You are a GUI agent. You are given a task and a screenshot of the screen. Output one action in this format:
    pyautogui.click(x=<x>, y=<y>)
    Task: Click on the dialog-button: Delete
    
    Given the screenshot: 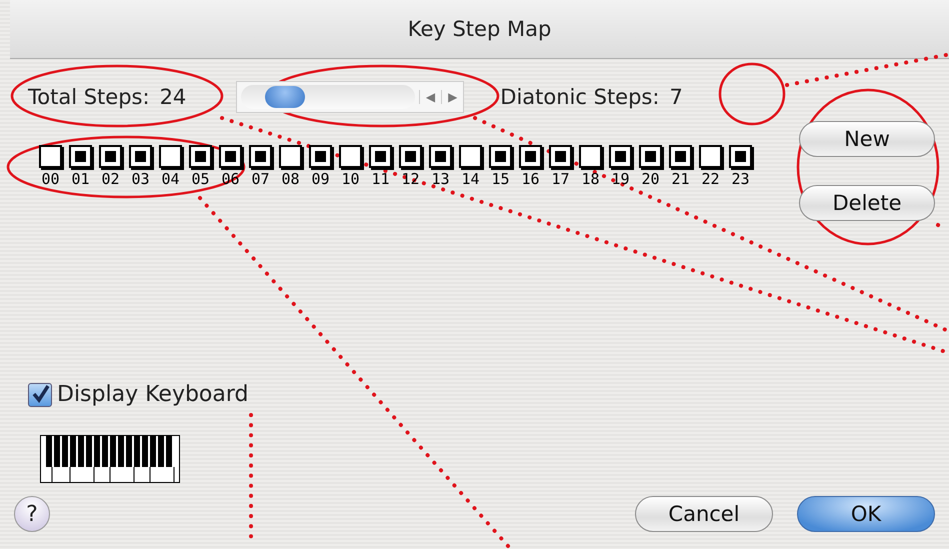 What is the action you would take?
    pyautogui.click(x=867, y=203)
    